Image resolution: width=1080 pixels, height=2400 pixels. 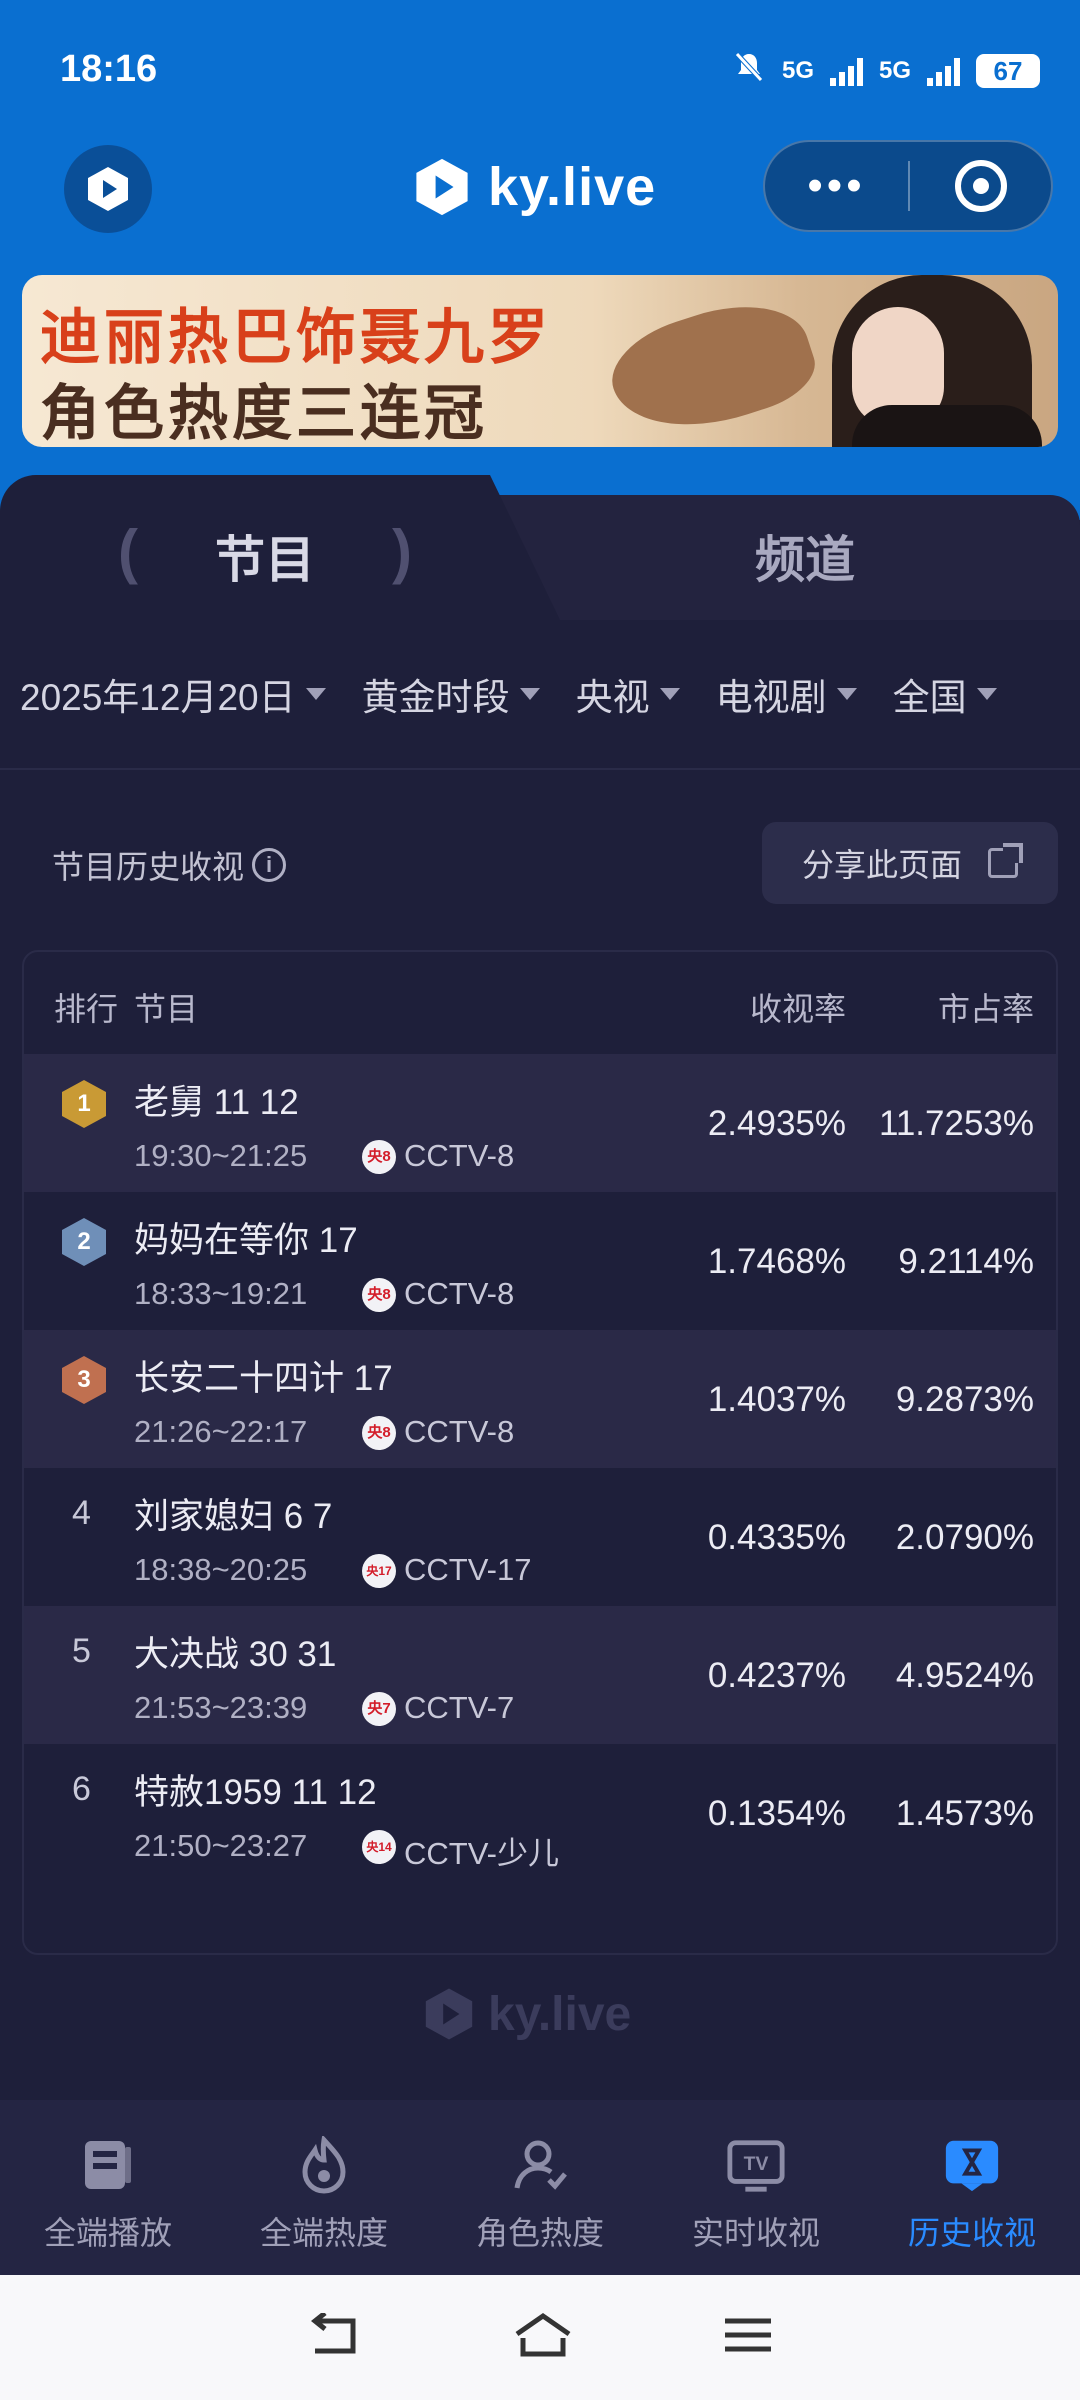 What do you see at coordinates (221, 1707) in the screenshot?
I see `program-time: 21:53~23:39` at bounding box center [221, 1707].